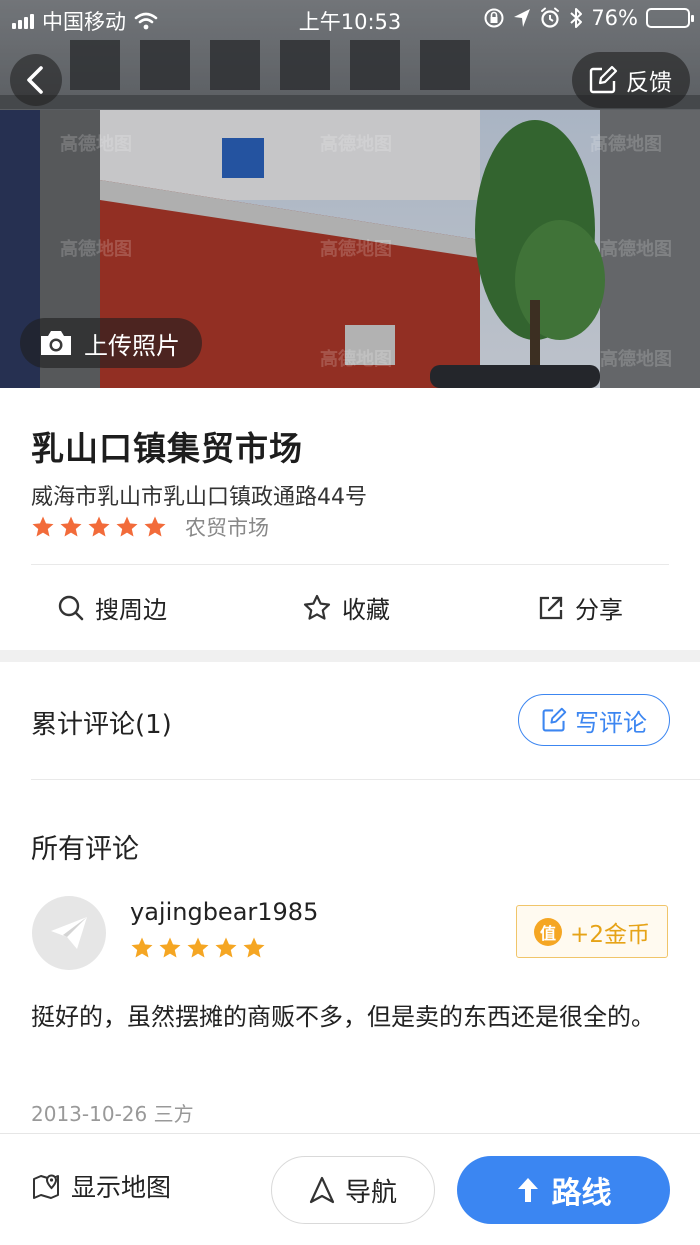 The height and width of the screenshot is (1245, 700). I want to click on alarm-icon, so click(550, 17).